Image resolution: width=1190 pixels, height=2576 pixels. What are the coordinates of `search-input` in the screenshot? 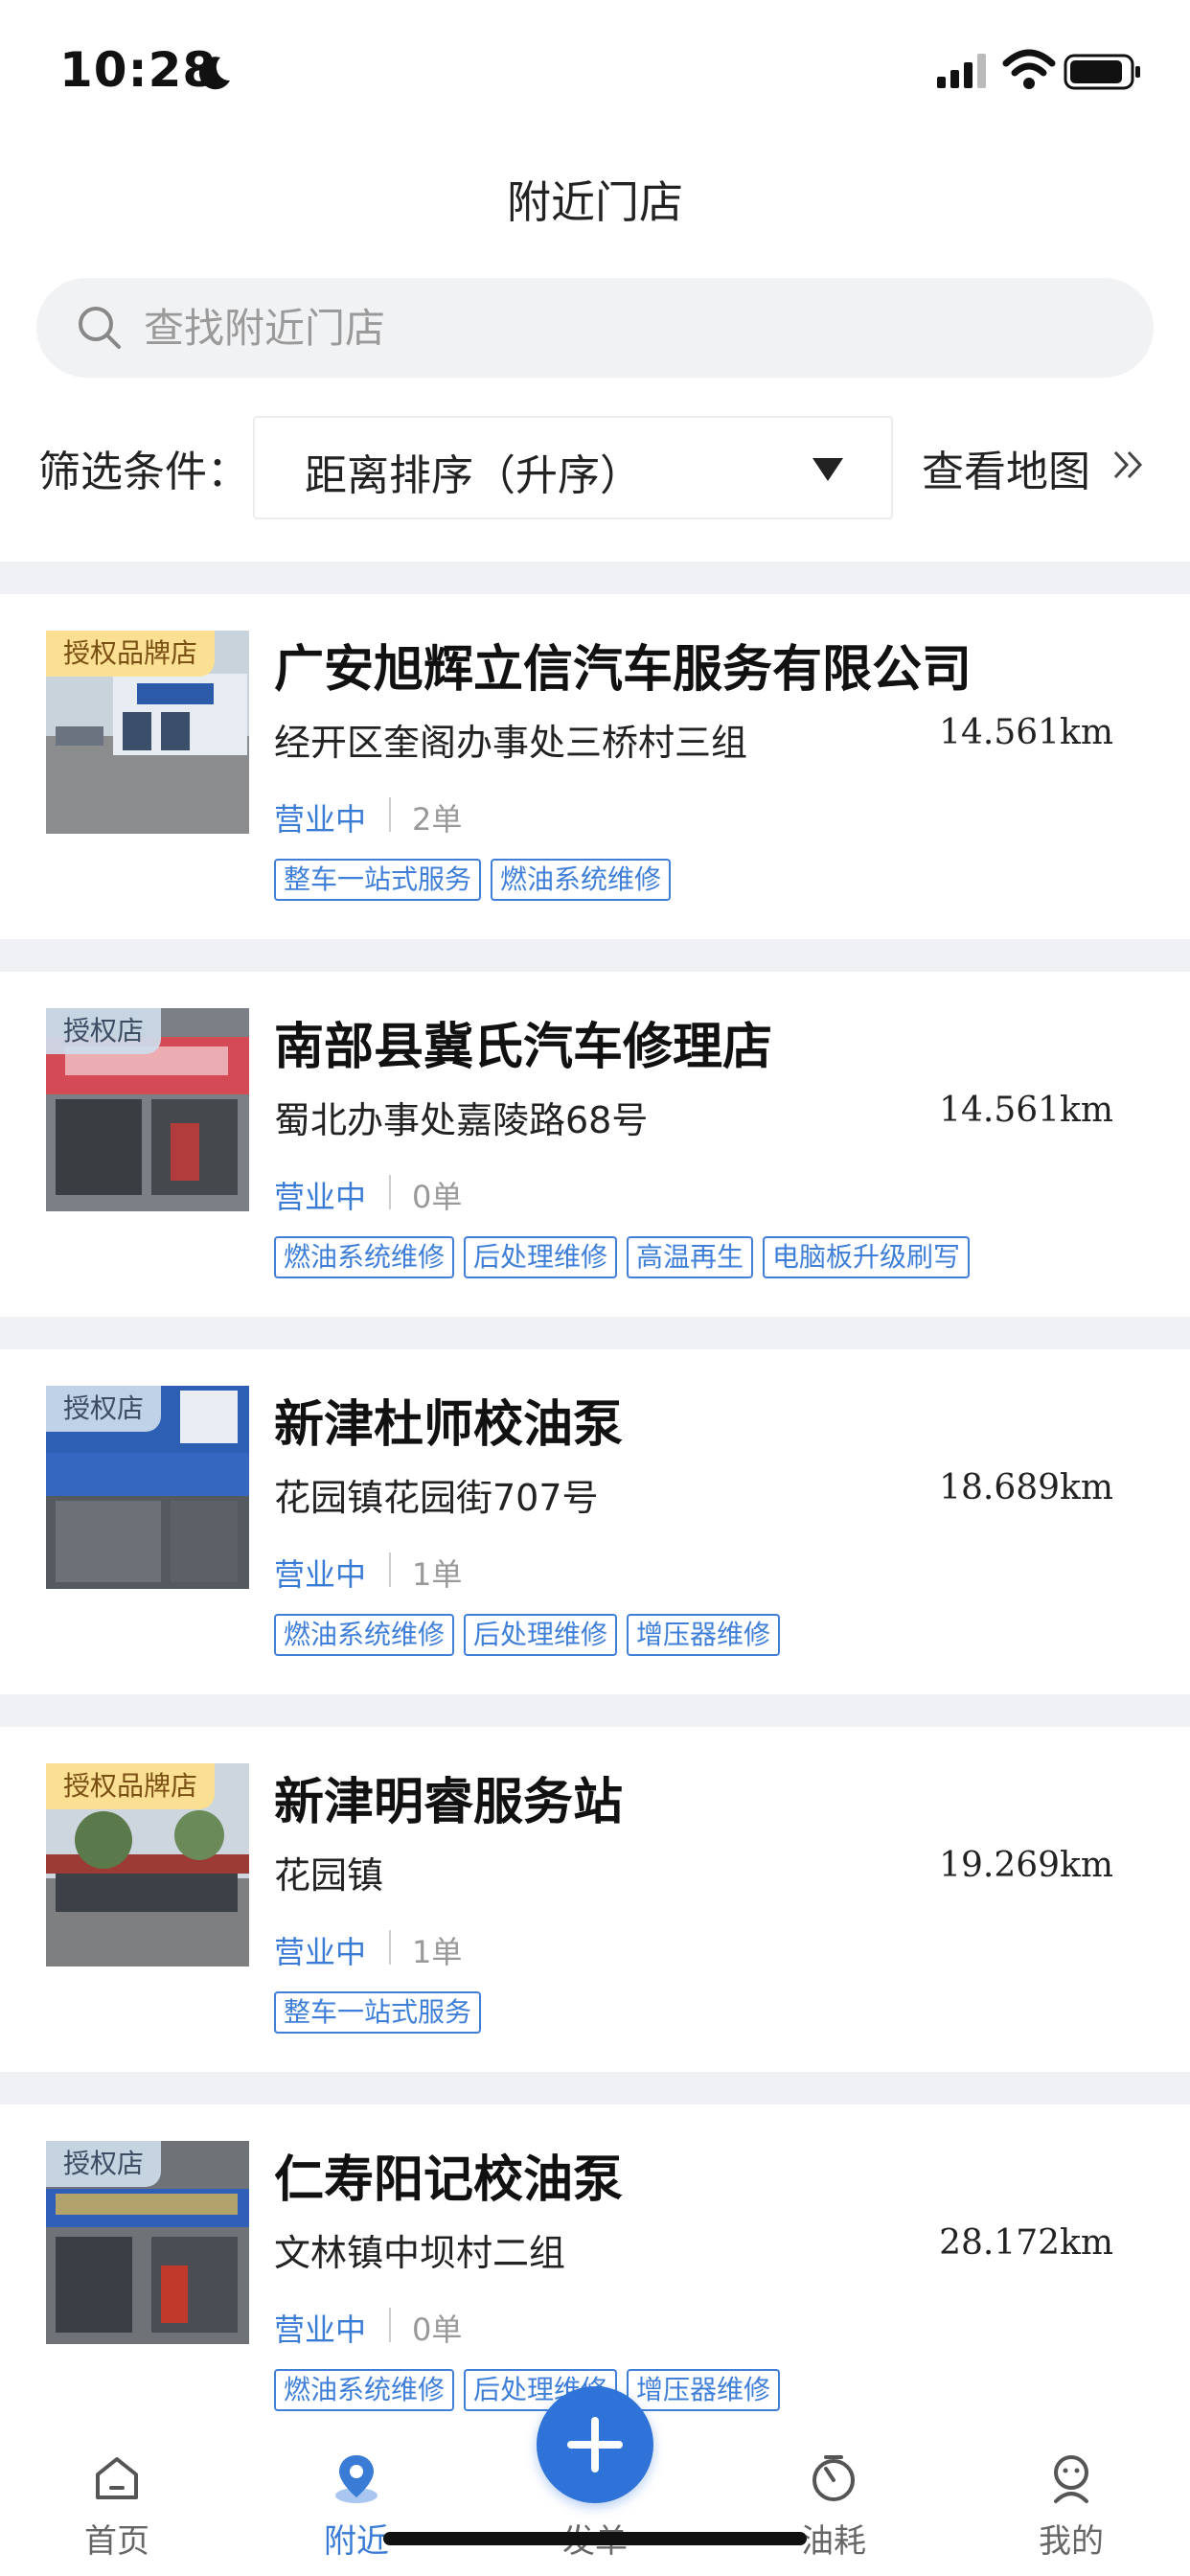 It's located at (623, 328).